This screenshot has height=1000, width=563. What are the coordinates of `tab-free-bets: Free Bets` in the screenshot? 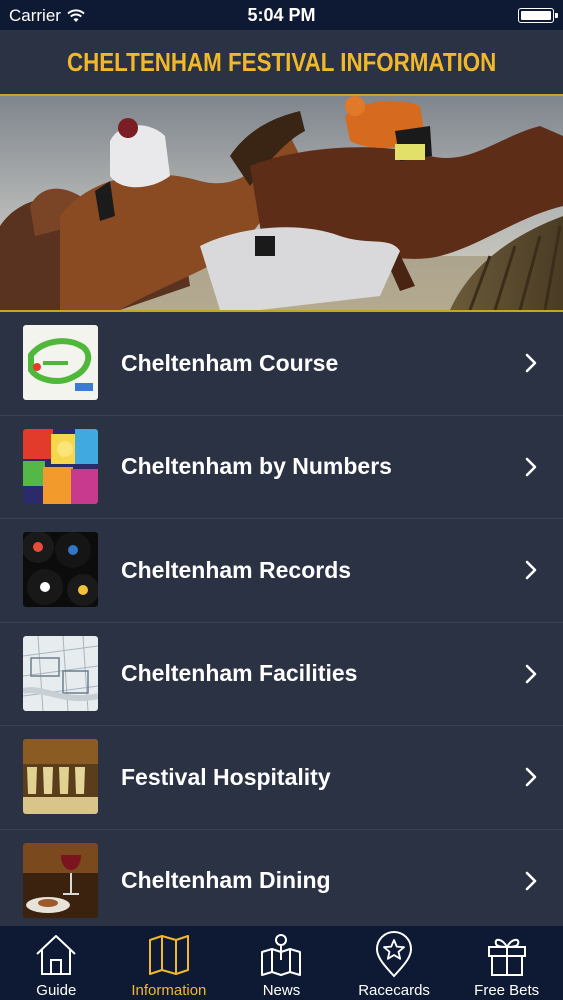 It's located at (506, 963).